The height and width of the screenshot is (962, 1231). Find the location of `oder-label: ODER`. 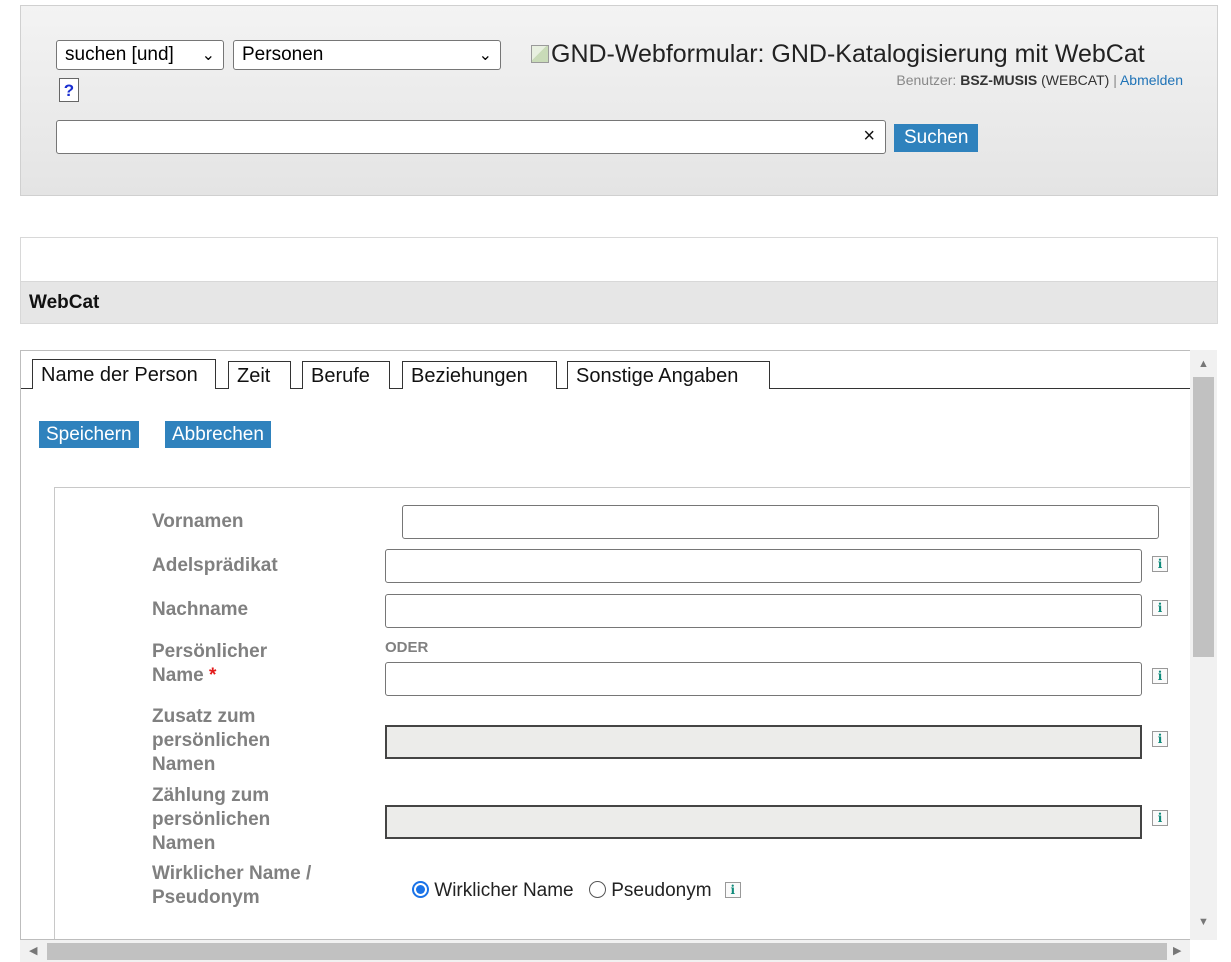

oder-label: ODER is located at coordinates (407, 647).